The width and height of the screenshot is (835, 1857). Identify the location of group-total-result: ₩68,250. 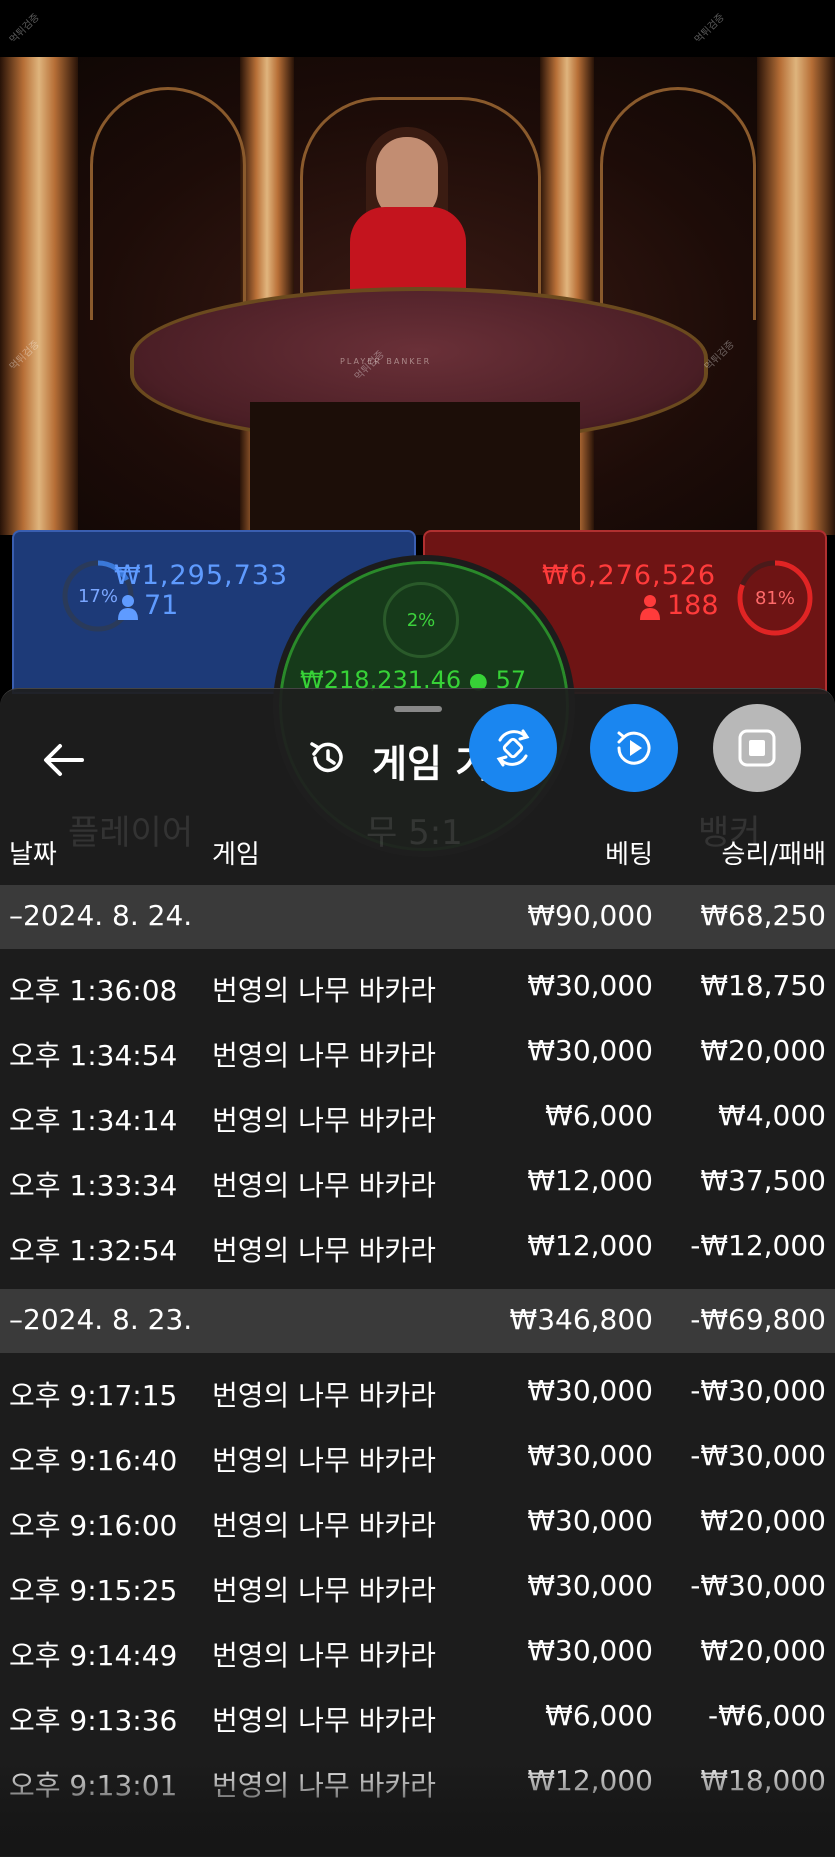
(763, 915).